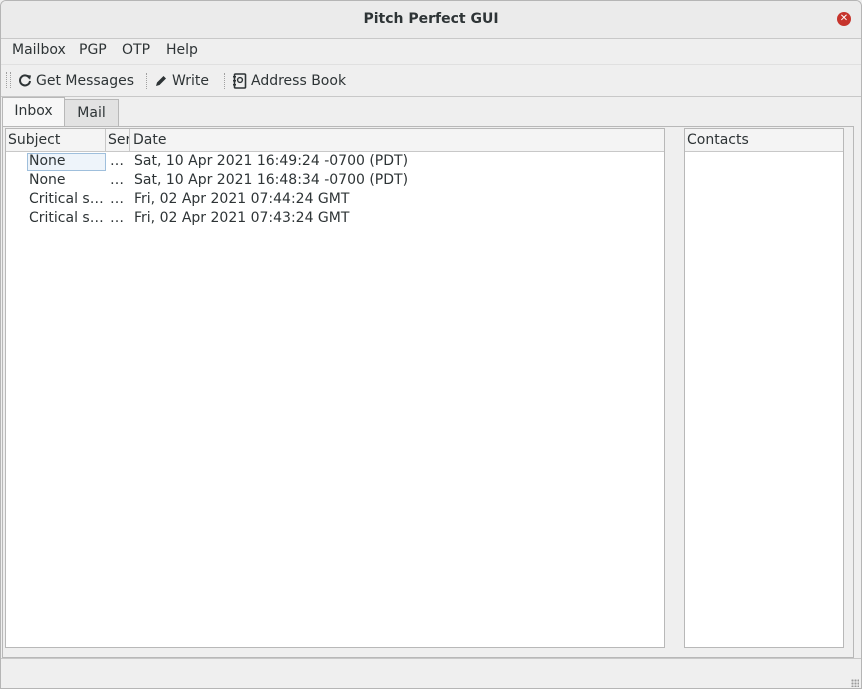 Image resolution: width=862 pixels, height=689 pixels. Describe the element at coordinates (182, 50) in the screenshot. I see `menu-help: Help` at that location.